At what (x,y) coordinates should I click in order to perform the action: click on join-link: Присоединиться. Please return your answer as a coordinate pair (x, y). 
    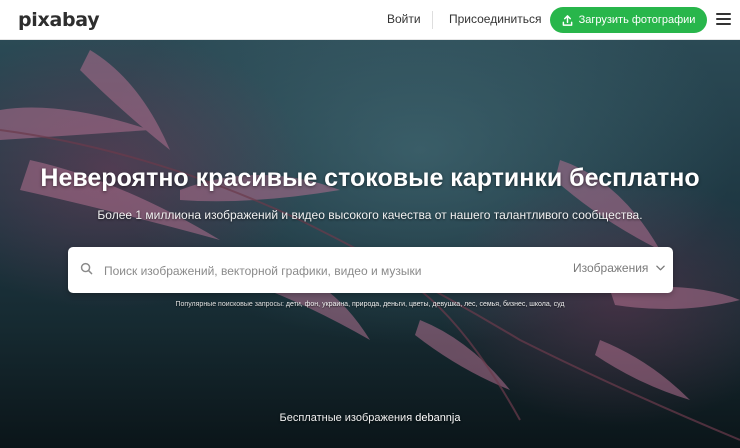
    Looking at the image, I should click on (495, 19).